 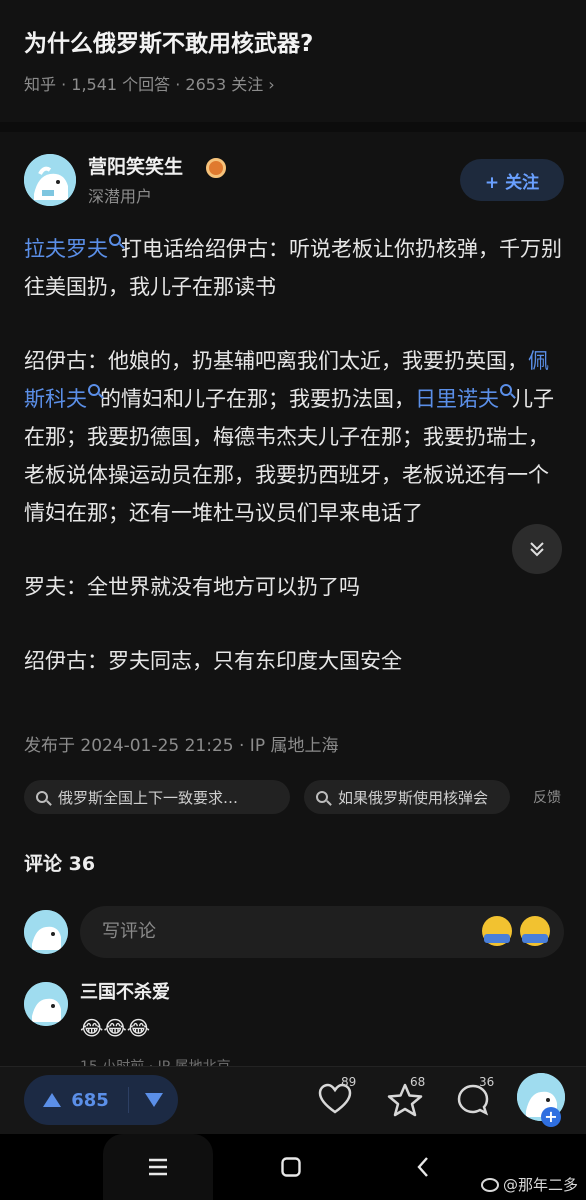 I want to click on favorite-button: 68, so click(x=406, y=1099).